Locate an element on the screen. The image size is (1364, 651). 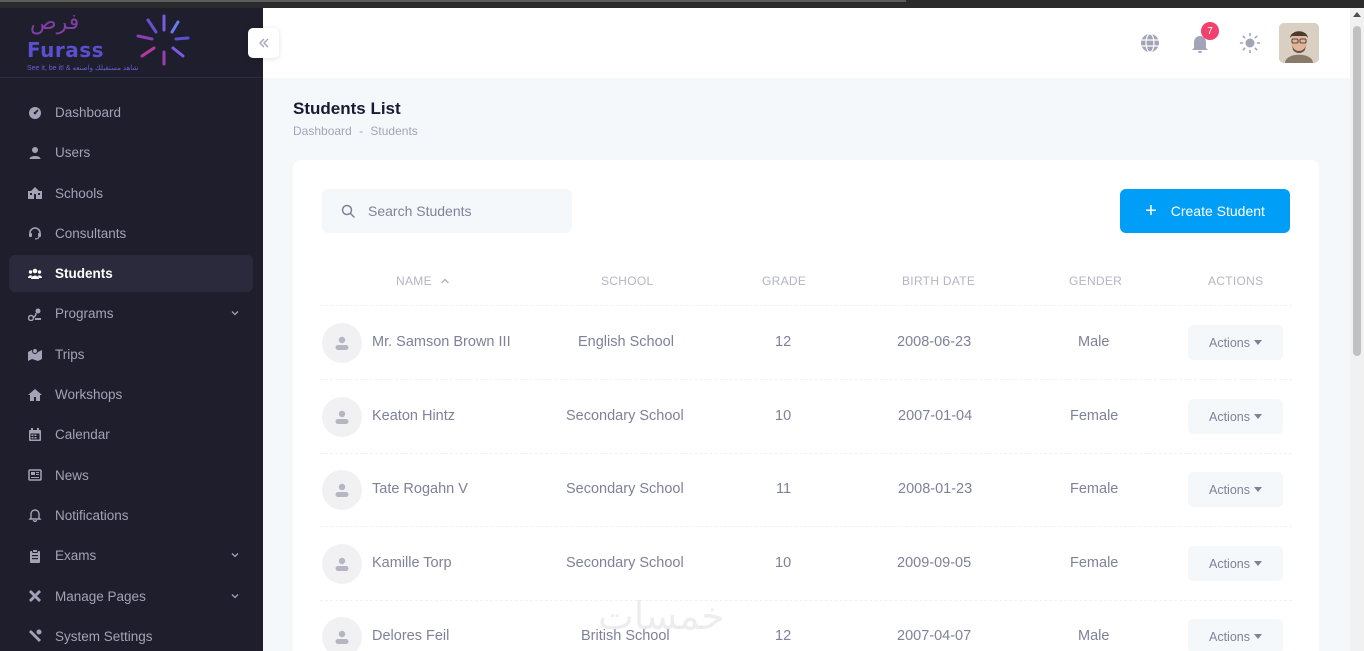
sidebar-item-label: Programs is located at coordinates (84, 314).